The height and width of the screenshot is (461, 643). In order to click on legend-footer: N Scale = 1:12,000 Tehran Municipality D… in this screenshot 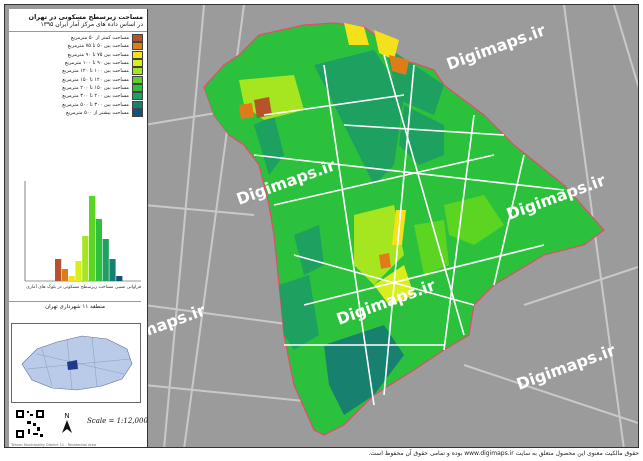, I will do `click(78, 425)`.